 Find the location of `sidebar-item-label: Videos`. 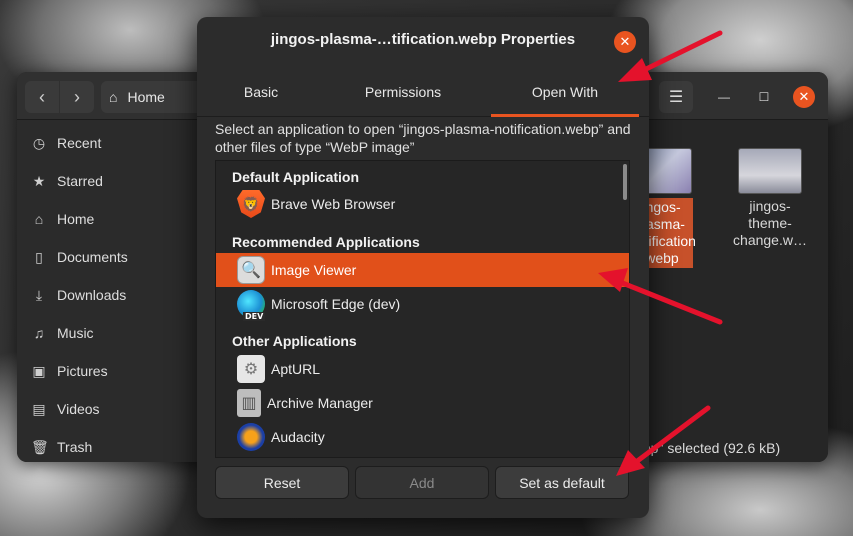

sidebar-item-label: Videos is located at coordinates (78, 409).